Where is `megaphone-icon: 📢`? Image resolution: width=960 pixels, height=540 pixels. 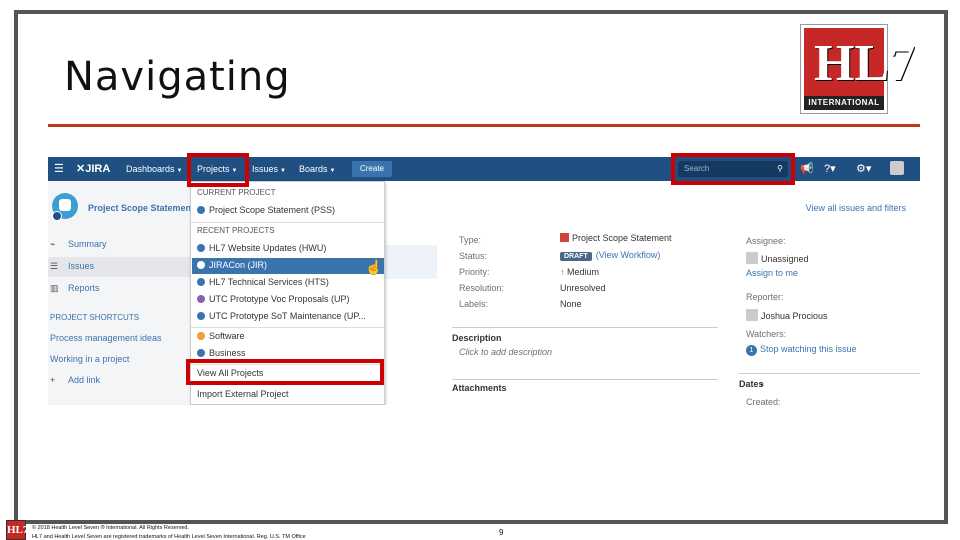
megaphone-icon: 📢 is located at coordinates (807, 168).